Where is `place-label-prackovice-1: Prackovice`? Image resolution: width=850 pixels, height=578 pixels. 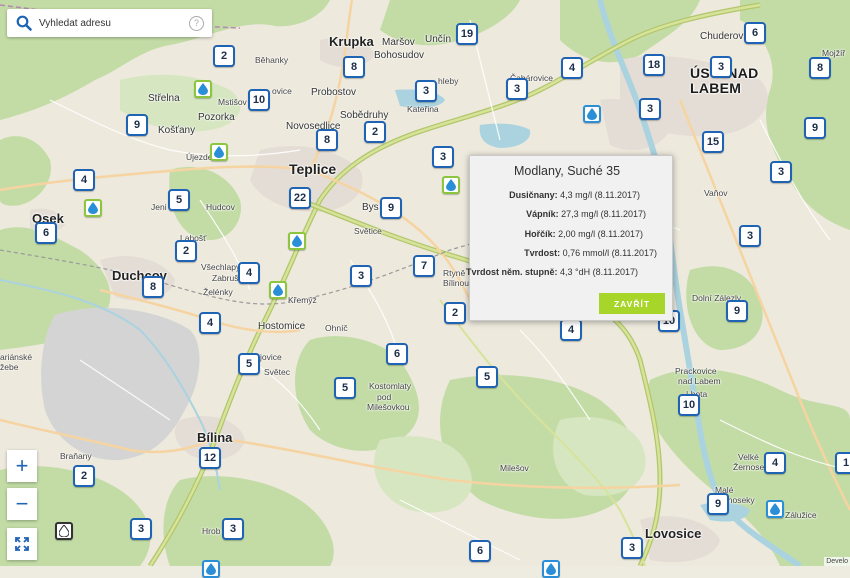 place-label-prackovice-1: Prackovice is located at coordinates (696, 371).